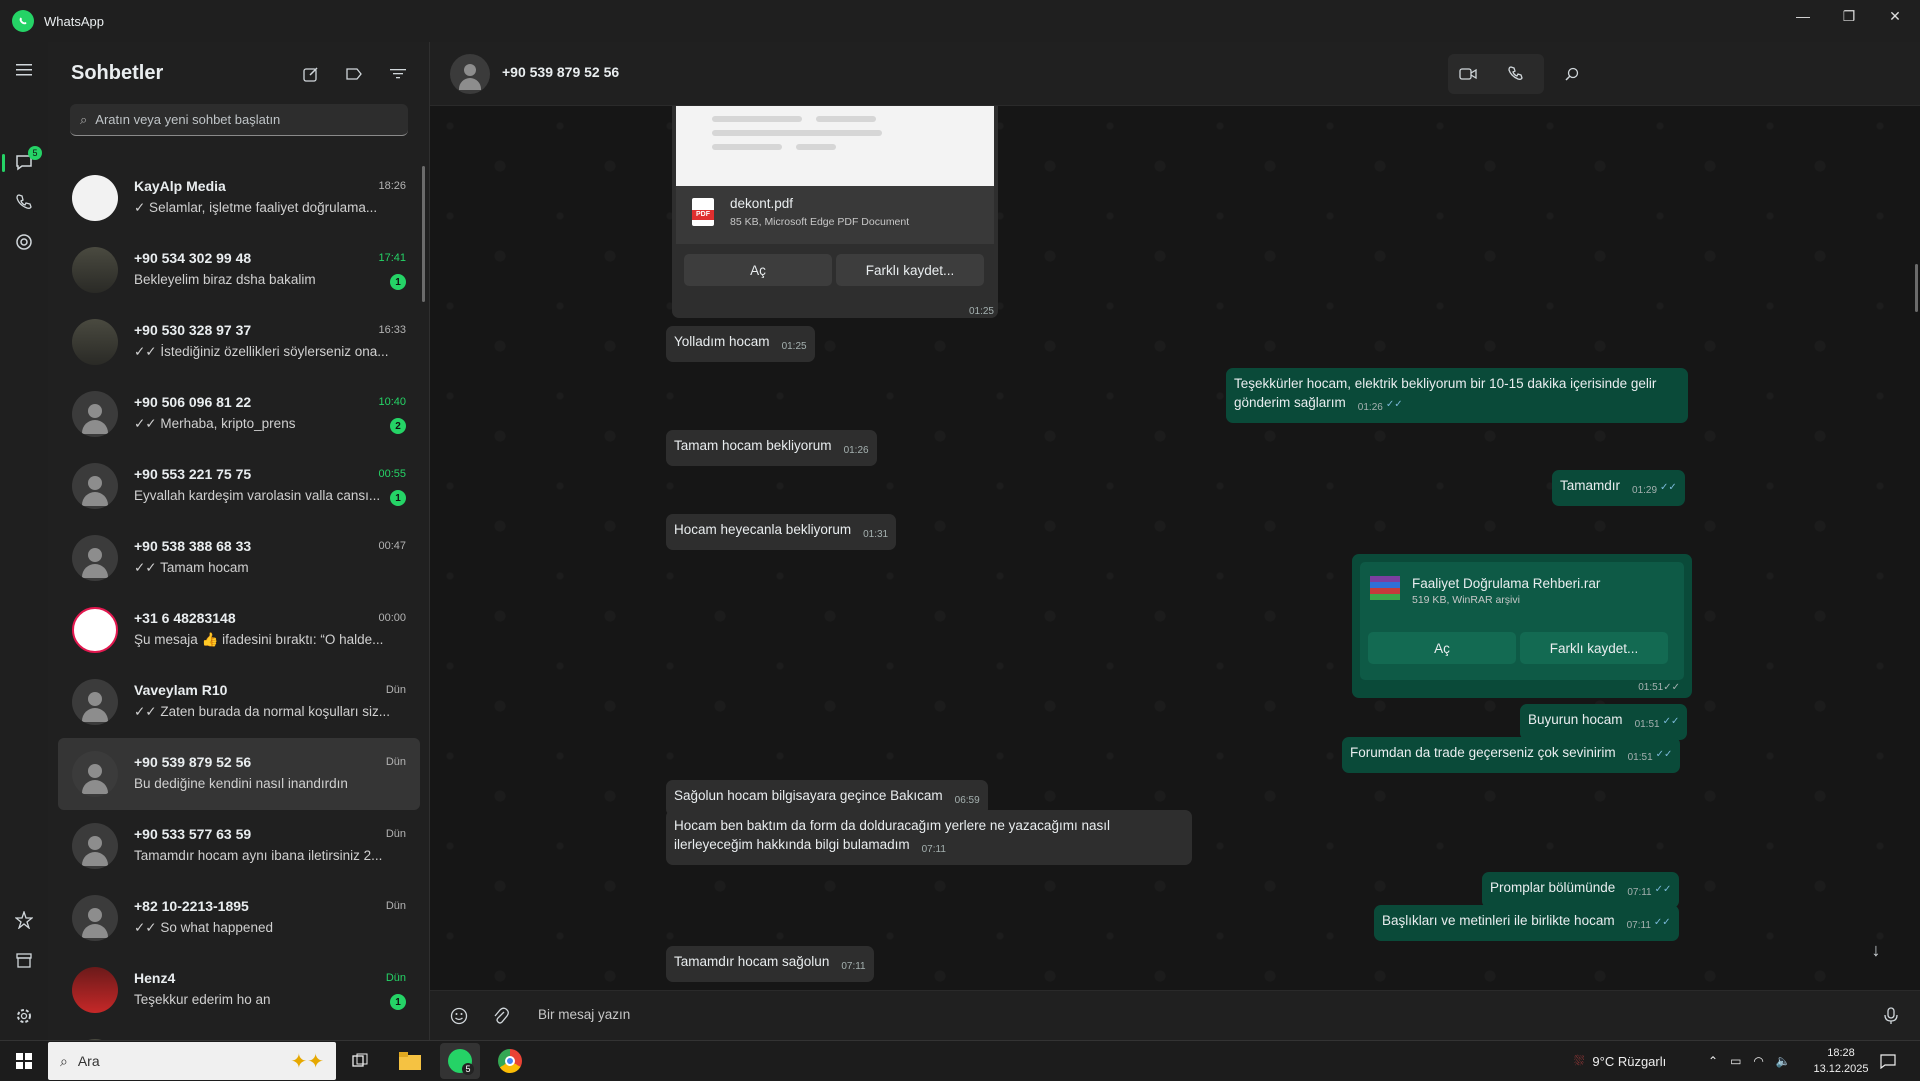  What do you see at coordinates (1735, 1061) in the screenshot?
I see `display-icon: ▭` at bounding box center [1735, 1061].